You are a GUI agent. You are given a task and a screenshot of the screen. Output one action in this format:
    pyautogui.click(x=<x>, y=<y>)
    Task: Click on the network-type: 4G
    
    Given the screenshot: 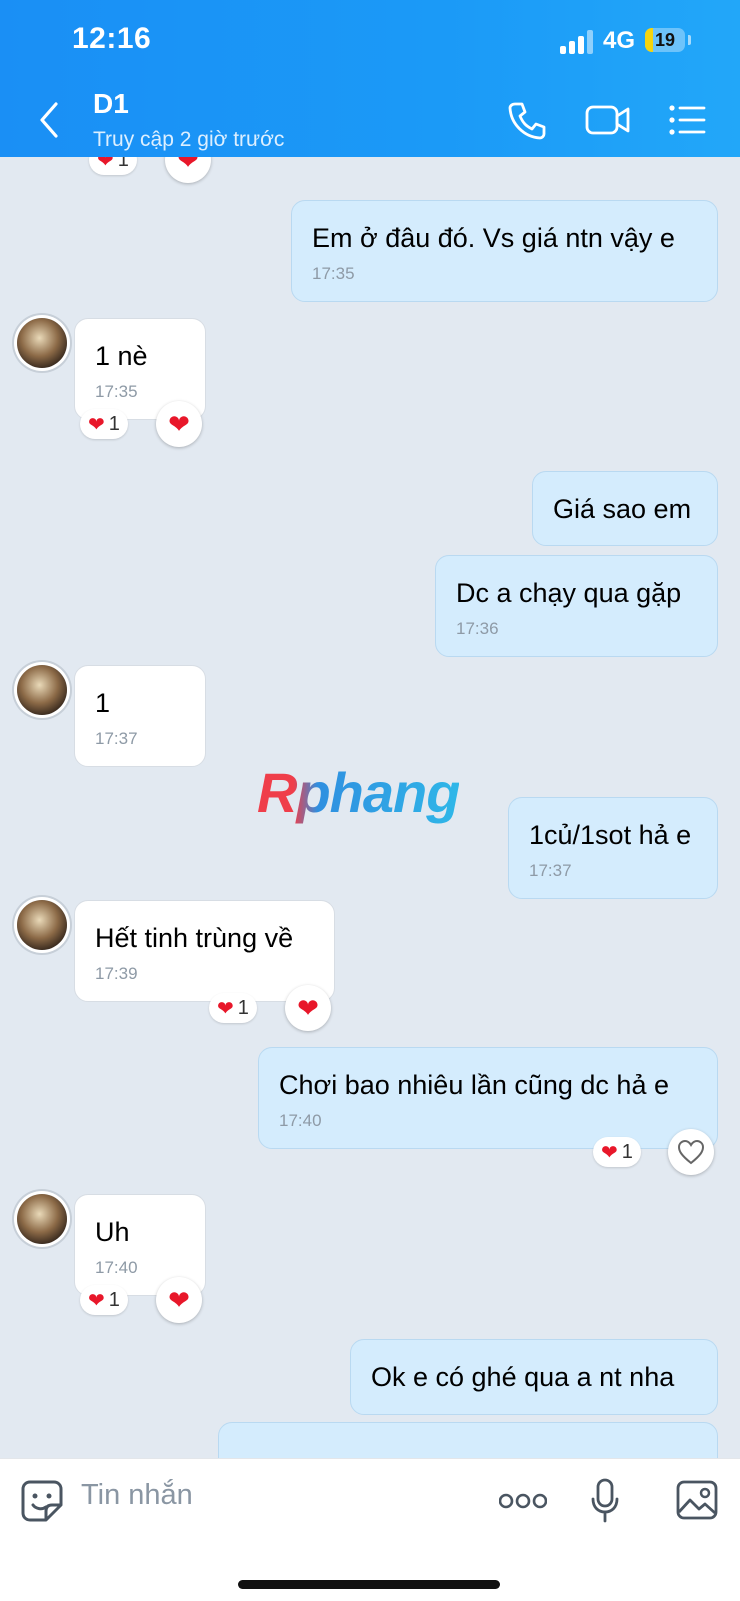 What is the action you would take?
    pyautogui.click(x=619, y=40)
    